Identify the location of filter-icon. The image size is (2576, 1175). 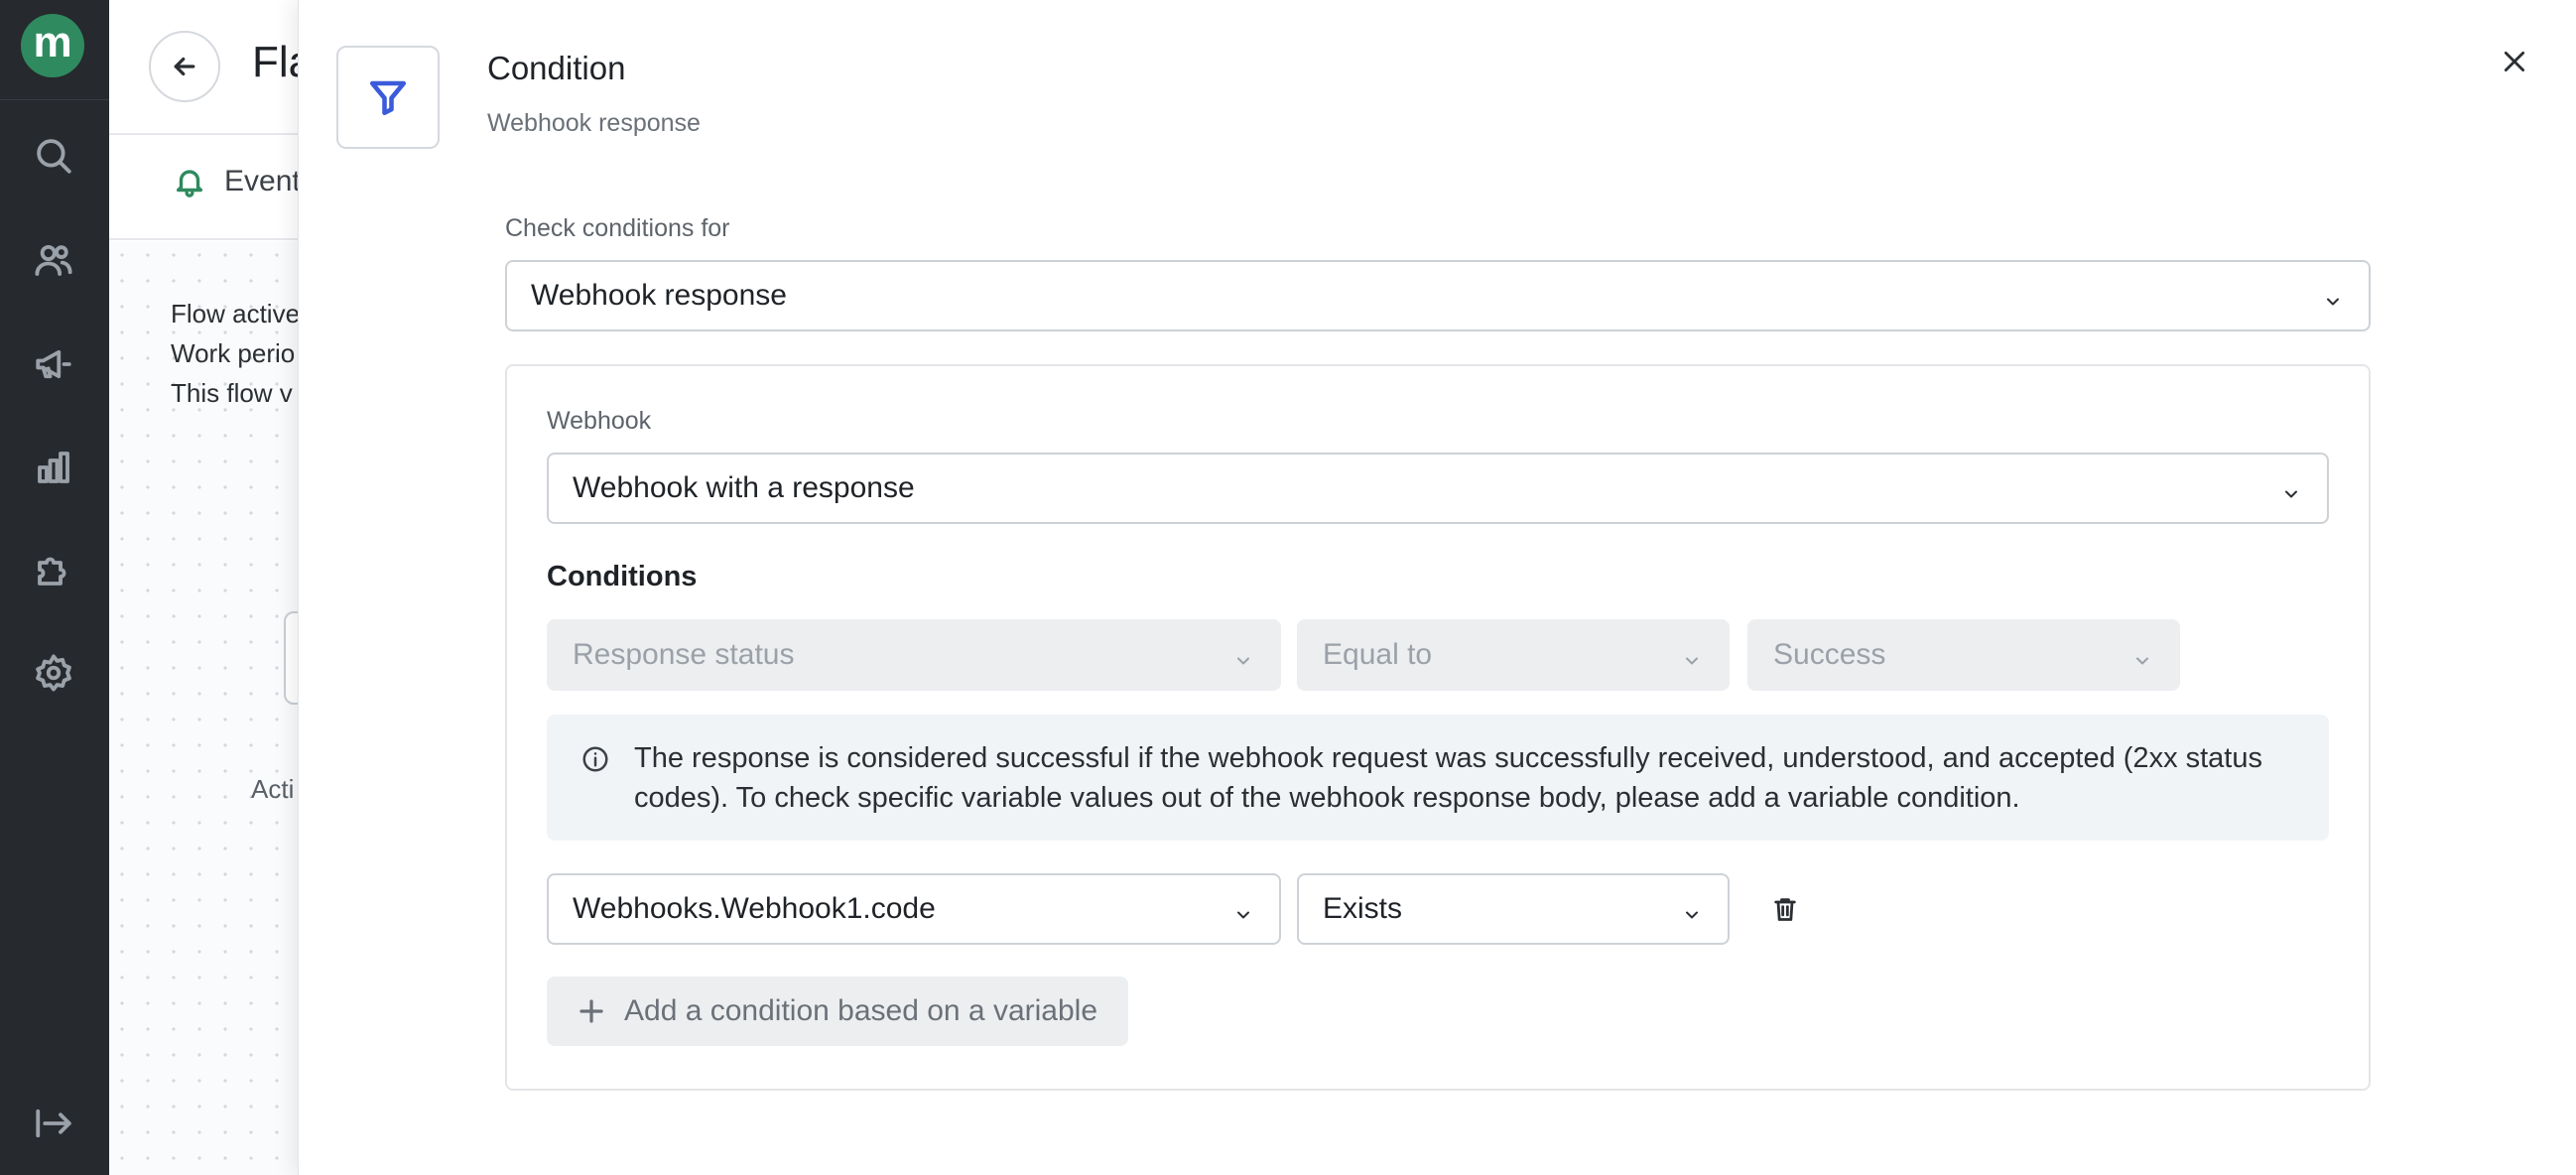
(388, 98).